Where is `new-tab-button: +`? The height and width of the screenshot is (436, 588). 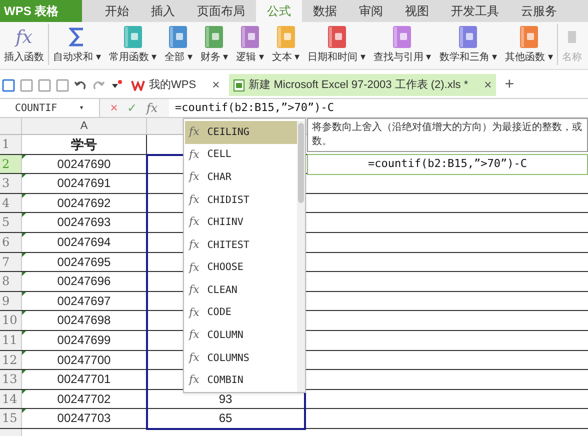 new-tab-button: + is located at coordinates (509, 85).